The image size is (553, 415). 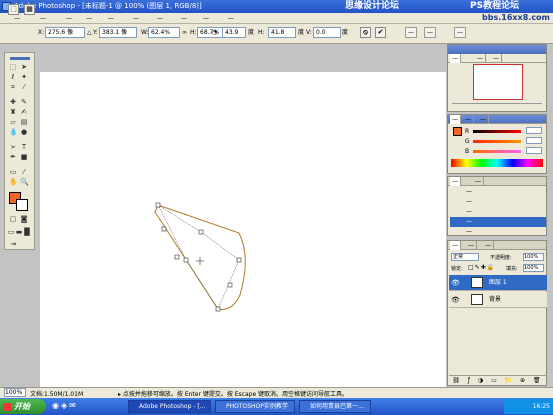 I want to click on tab-color: —, so click(x=455, y=119).